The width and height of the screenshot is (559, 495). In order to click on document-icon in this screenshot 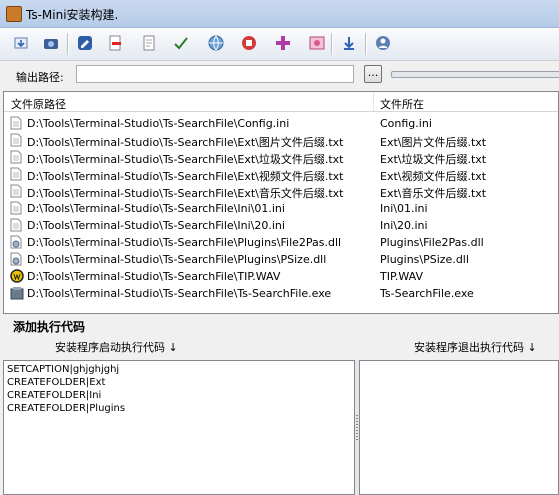, I will do `click(149, 44)`.